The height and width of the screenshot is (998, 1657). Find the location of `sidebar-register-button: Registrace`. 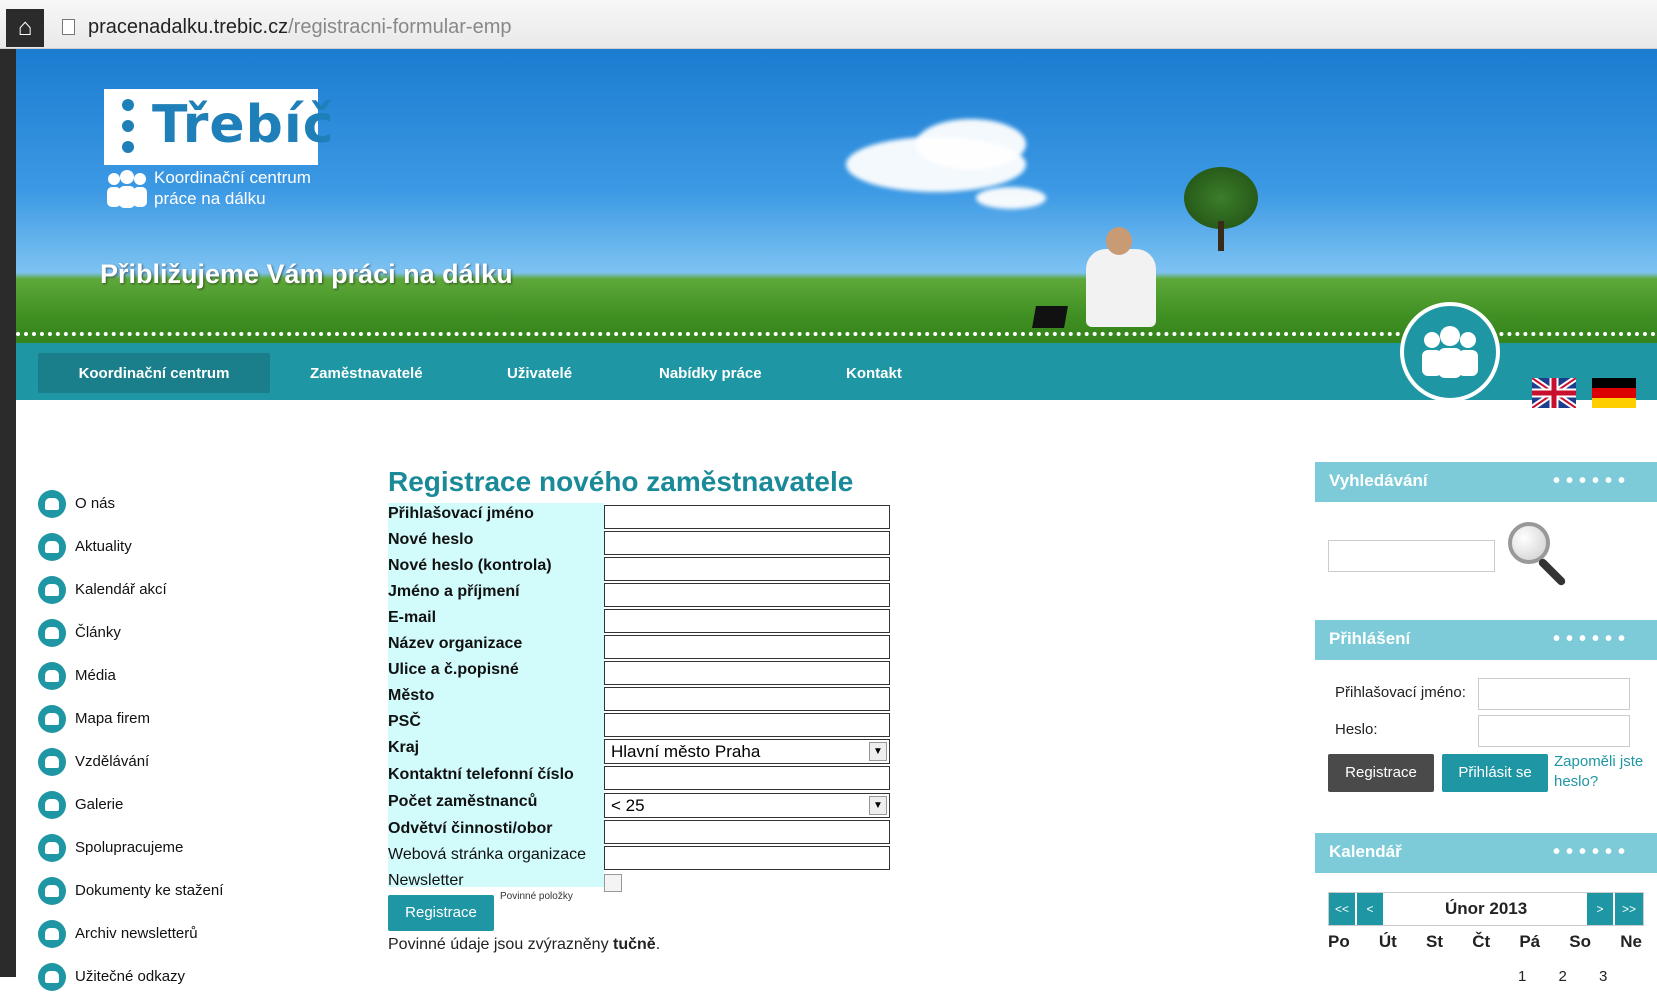

sidebar-register-button: Registrace is located at coordinates (1381, 773).